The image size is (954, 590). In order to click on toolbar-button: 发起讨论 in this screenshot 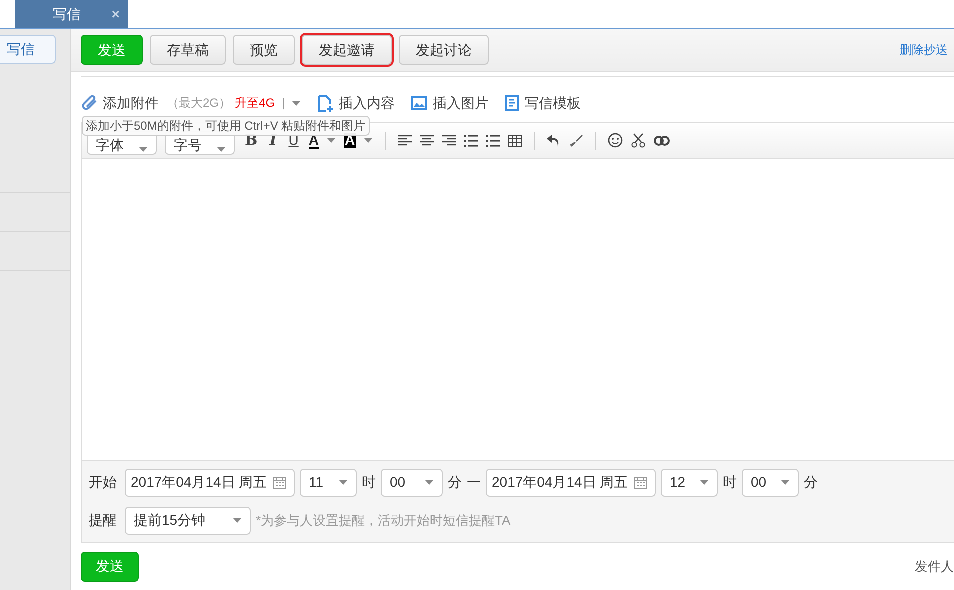, I will do `click(444, 50)`.